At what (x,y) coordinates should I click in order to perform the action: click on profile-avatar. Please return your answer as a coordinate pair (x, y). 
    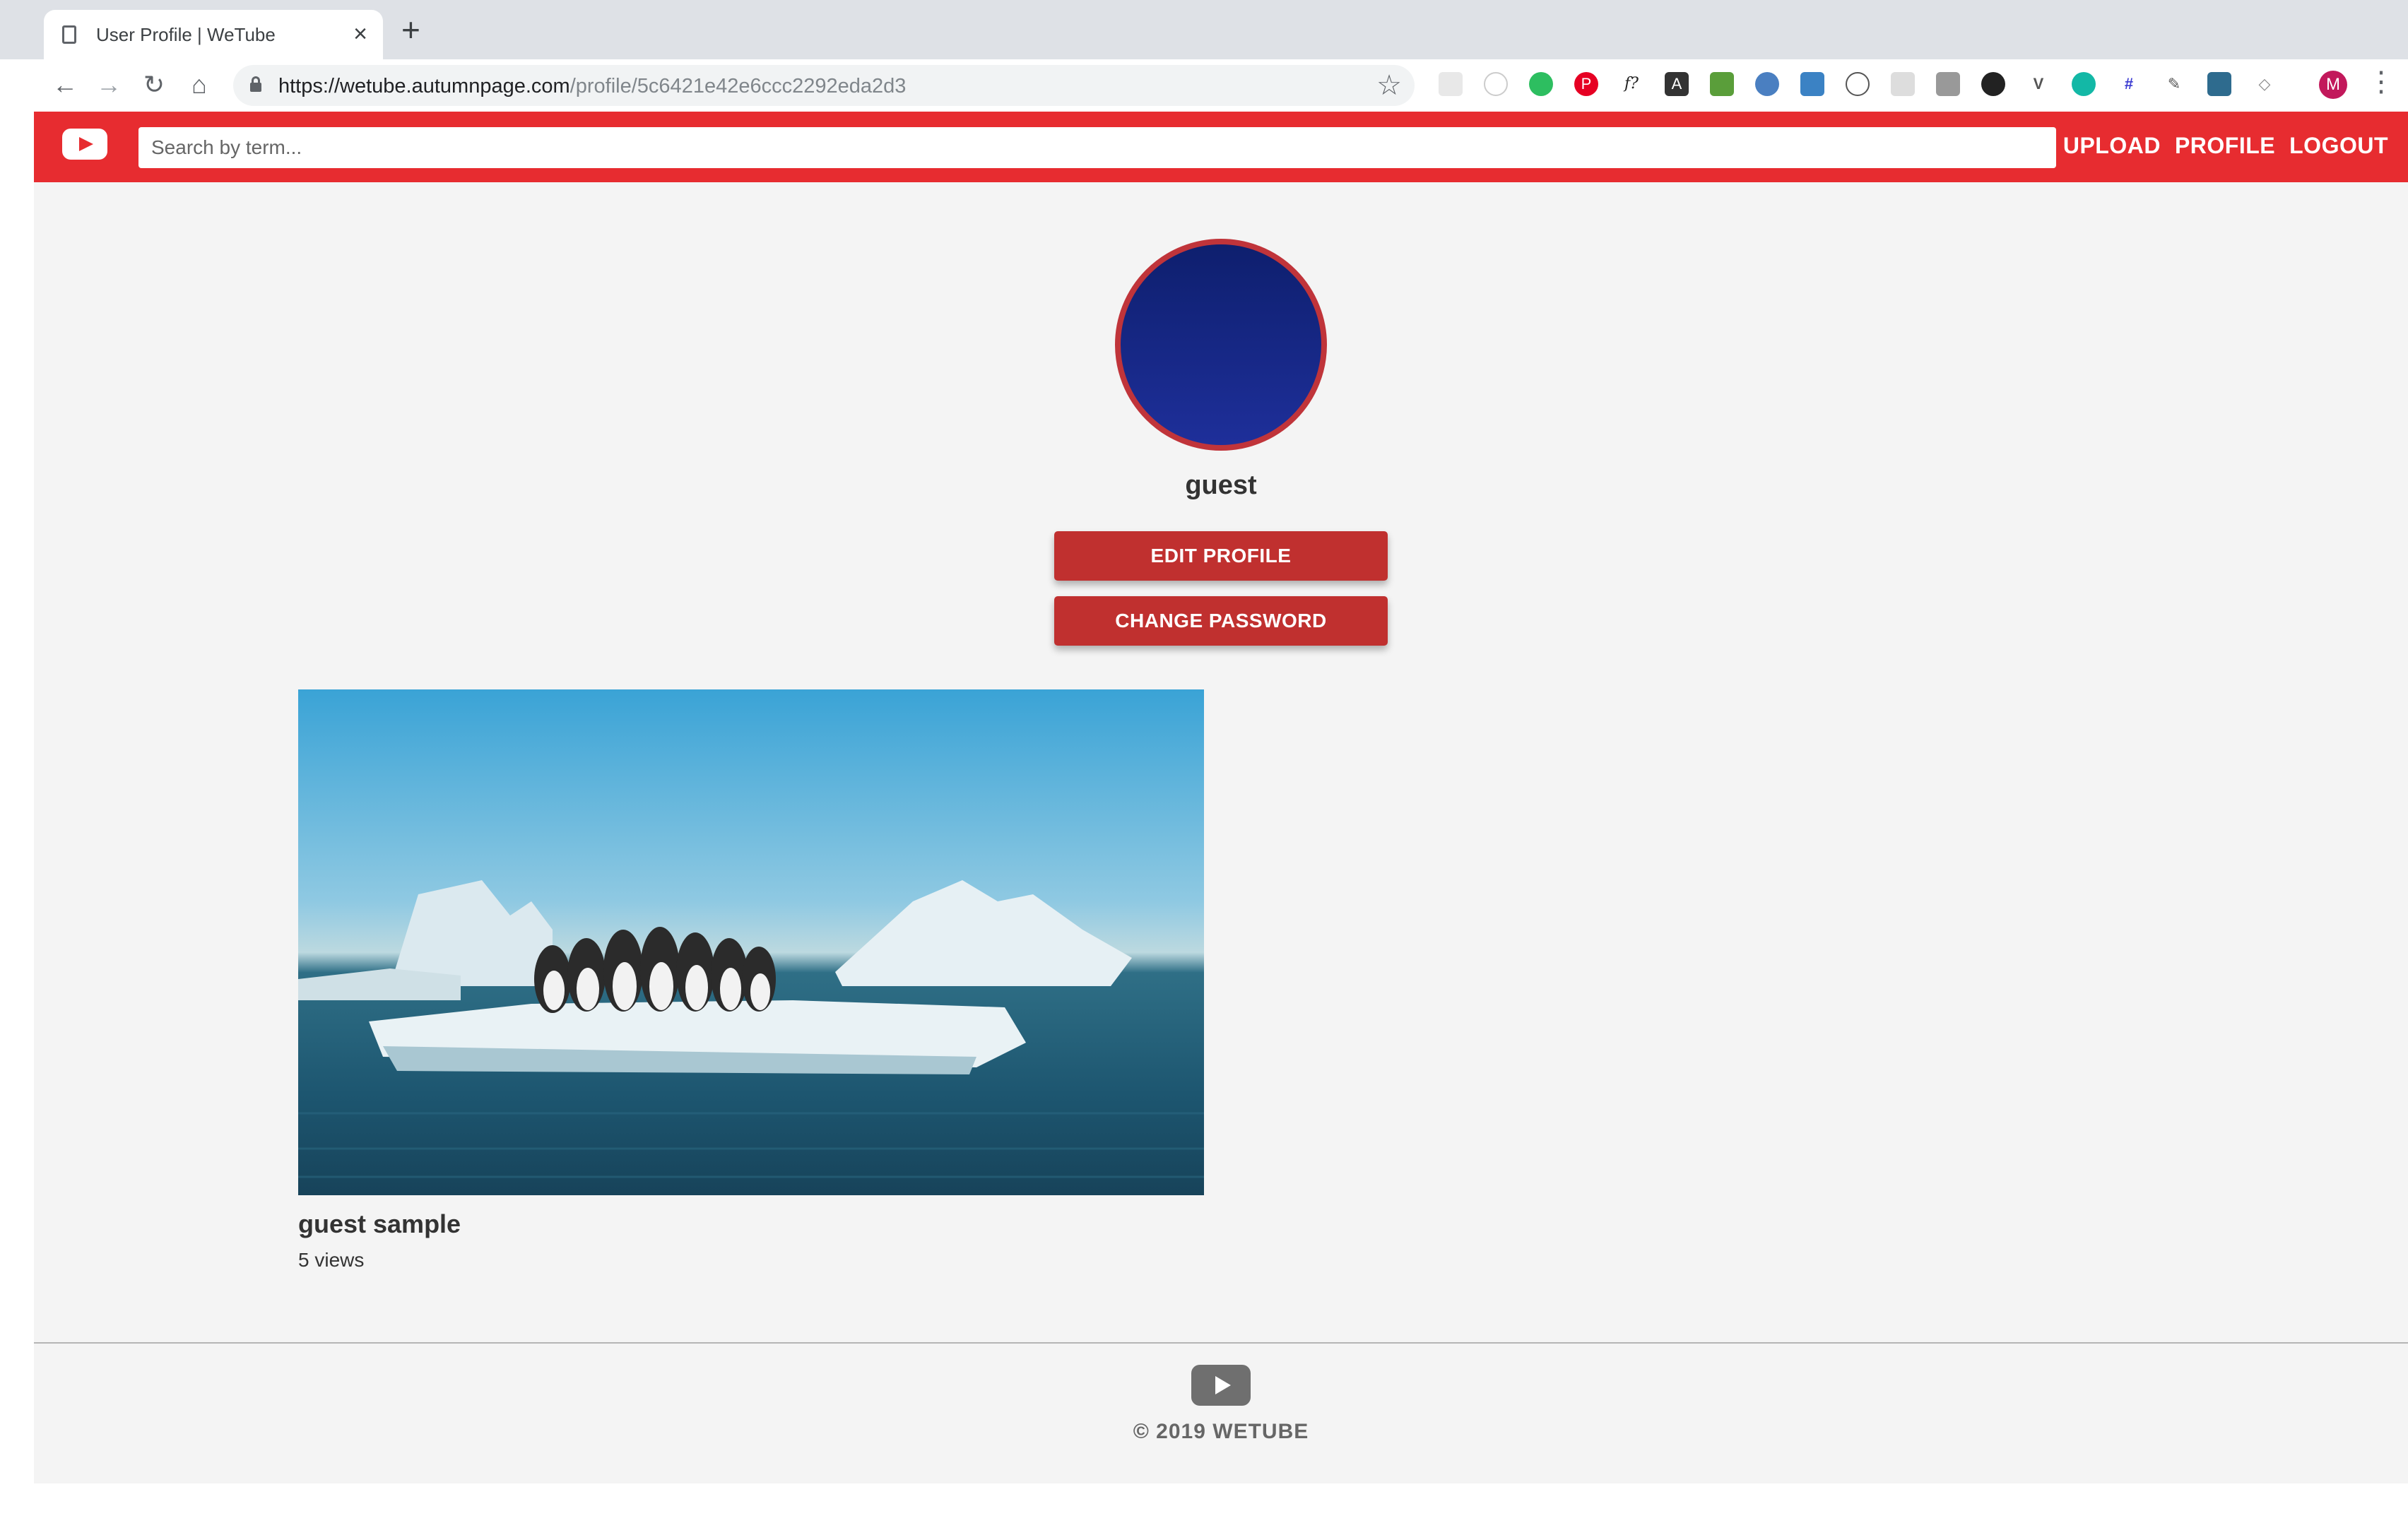
    Looking at the image, I should click on (1221, 345).